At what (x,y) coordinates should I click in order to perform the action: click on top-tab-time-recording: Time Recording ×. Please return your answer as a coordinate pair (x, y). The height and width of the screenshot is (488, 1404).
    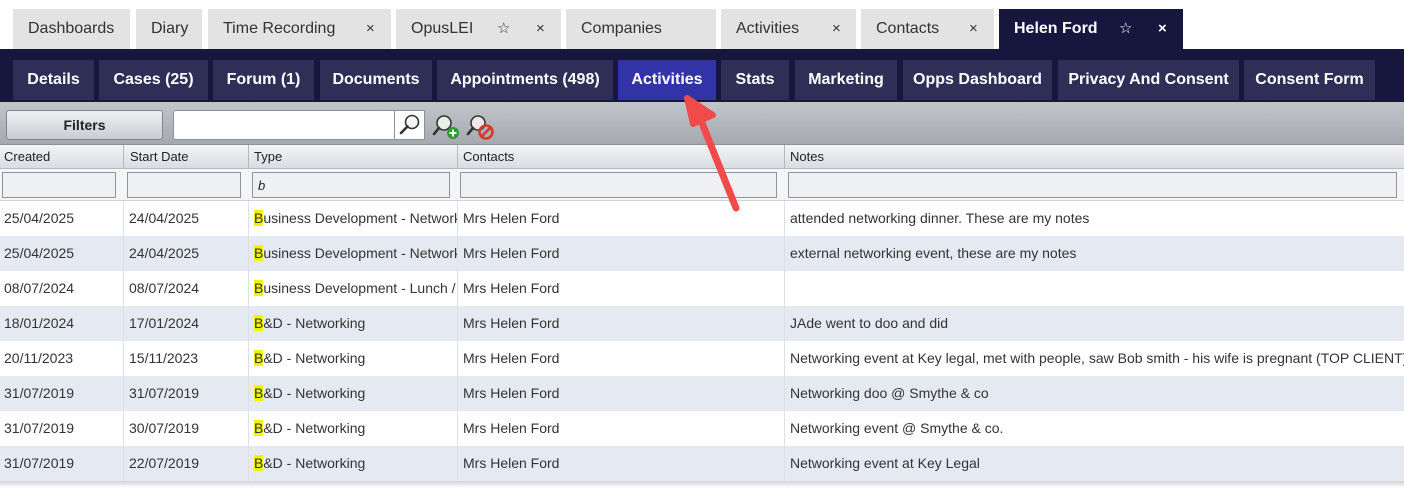
    Looking at the image, I should click on (299, 29).